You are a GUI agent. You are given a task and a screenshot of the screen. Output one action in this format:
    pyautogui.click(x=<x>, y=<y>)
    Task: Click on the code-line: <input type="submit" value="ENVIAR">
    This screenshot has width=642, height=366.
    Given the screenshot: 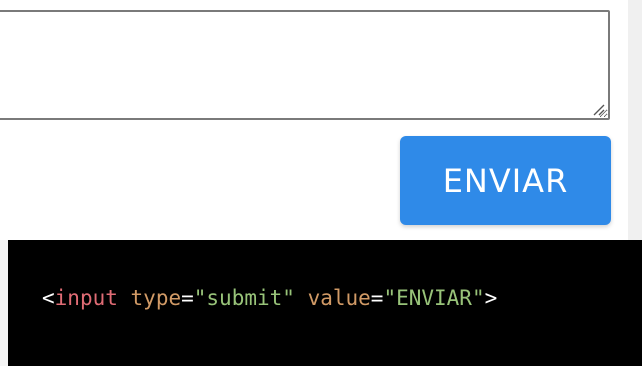 What is the action you would take?
    pyautogui.click(x=269, y=298)
    